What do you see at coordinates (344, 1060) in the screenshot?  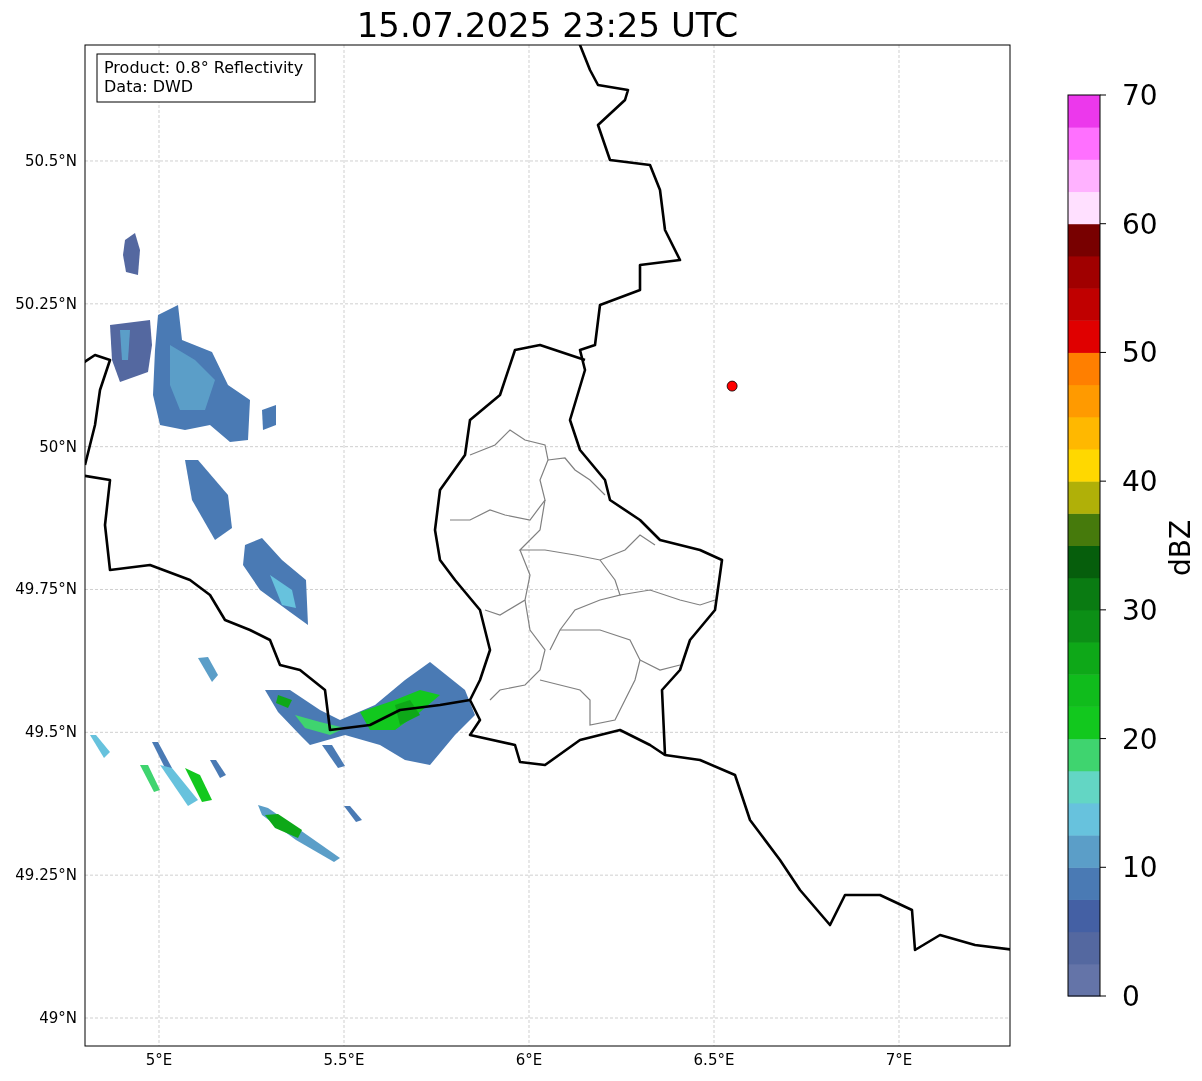 I see `axis-tick-label: 5.5°E` at bounding box center [344, 1060].